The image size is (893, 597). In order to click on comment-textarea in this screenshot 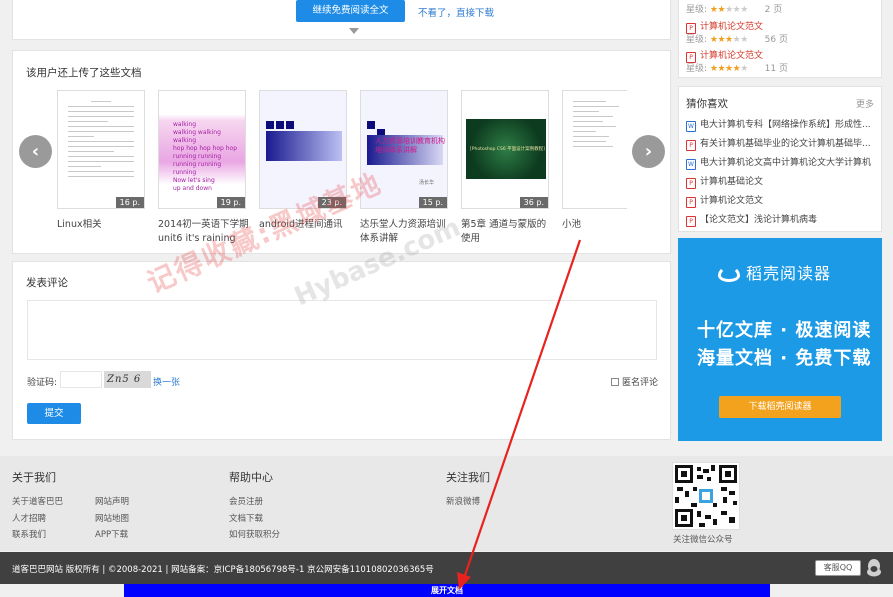, I will do `click(342, 330)`.